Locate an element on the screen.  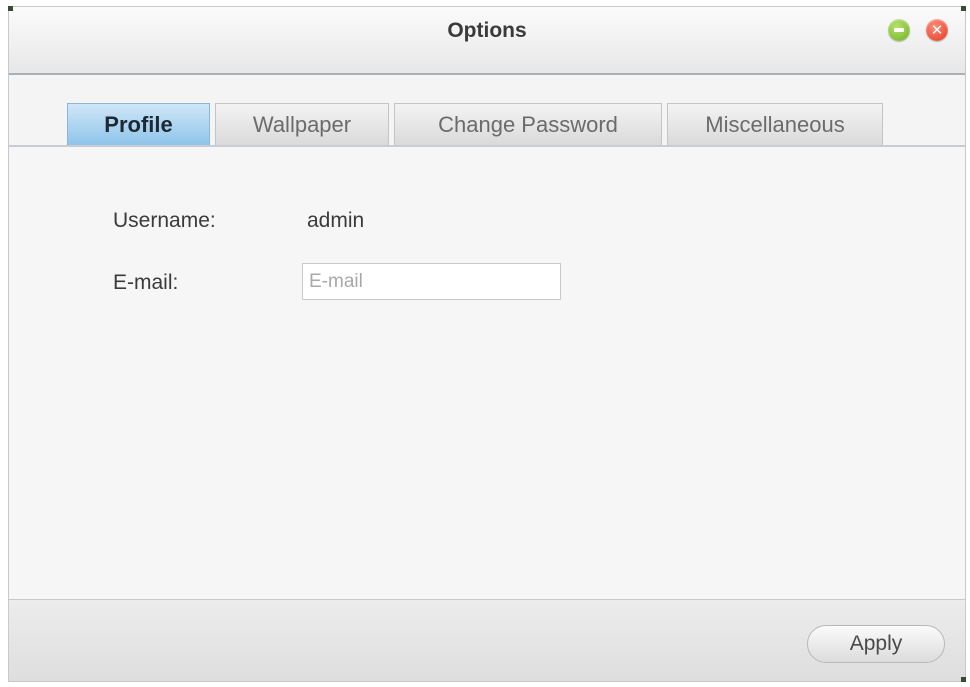
tab-profile: Profile is located at coordinates (138, 124).